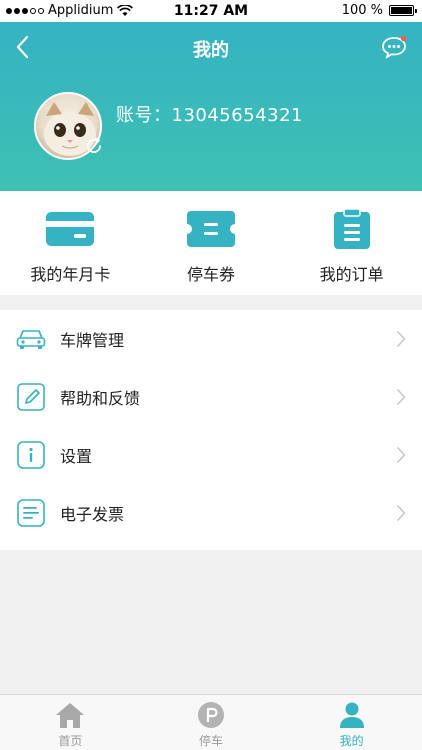  I want to click on info-icon, so click(31, 455).